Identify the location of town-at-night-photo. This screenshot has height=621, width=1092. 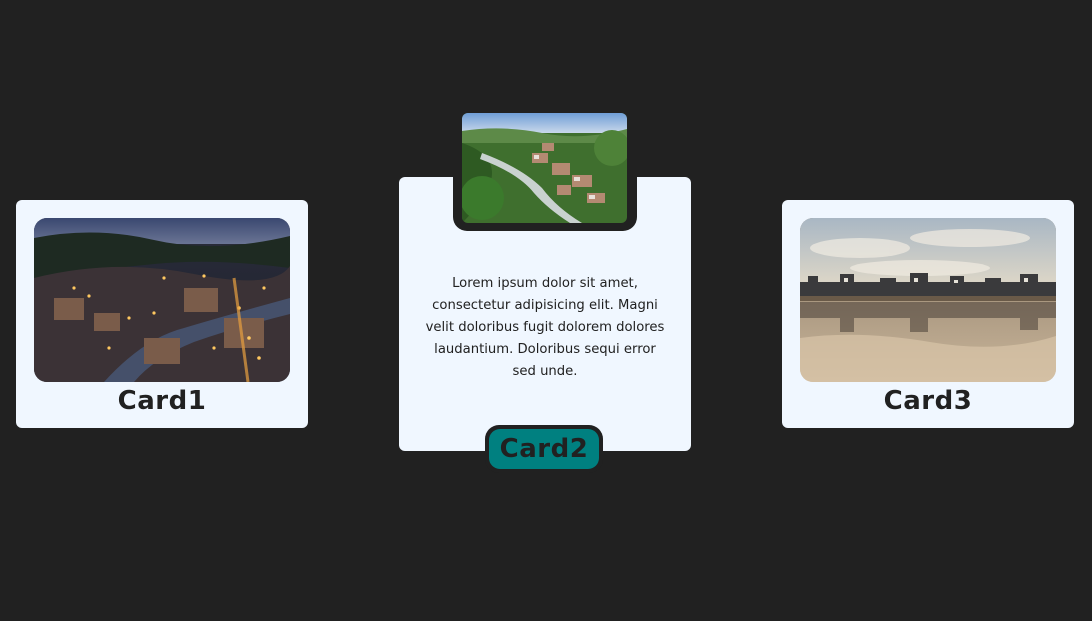
(162, 300).